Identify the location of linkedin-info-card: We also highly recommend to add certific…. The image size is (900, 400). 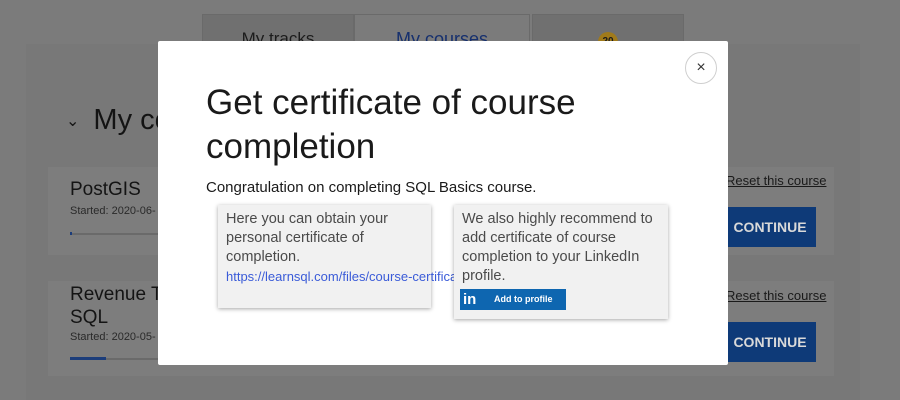
(561, 262).